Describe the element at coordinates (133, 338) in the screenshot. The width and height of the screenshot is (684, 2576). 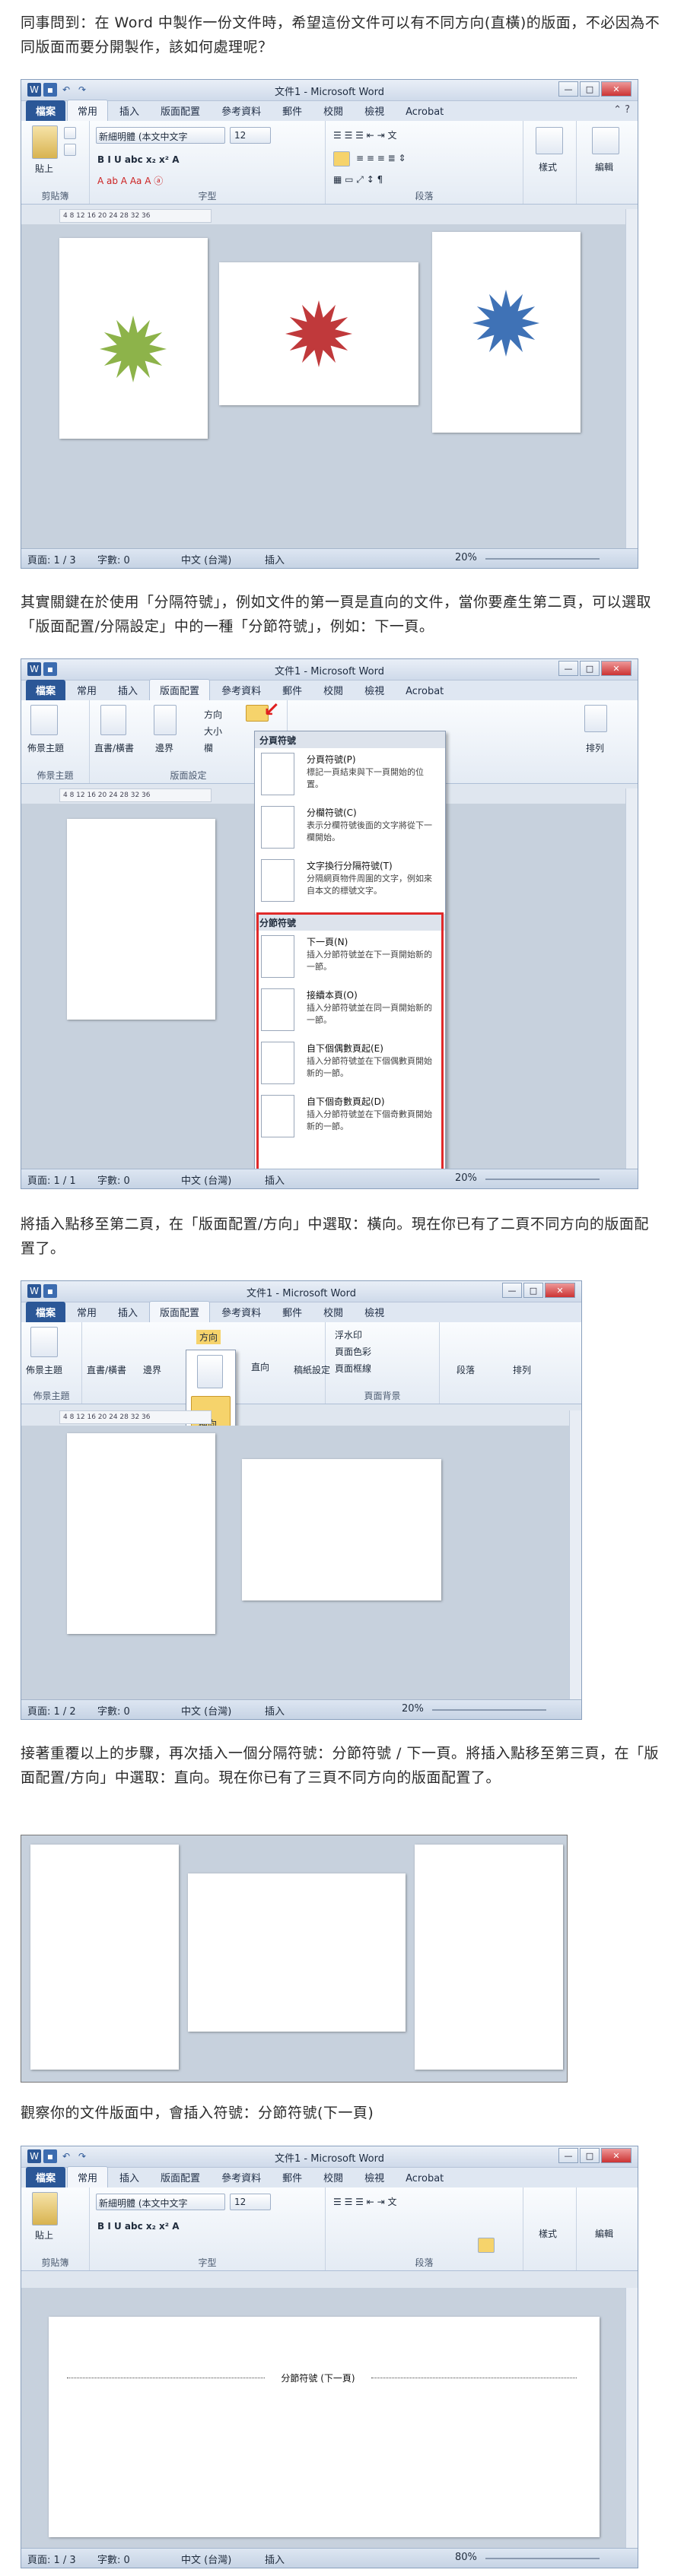
I see `green-star-shape` at that location.